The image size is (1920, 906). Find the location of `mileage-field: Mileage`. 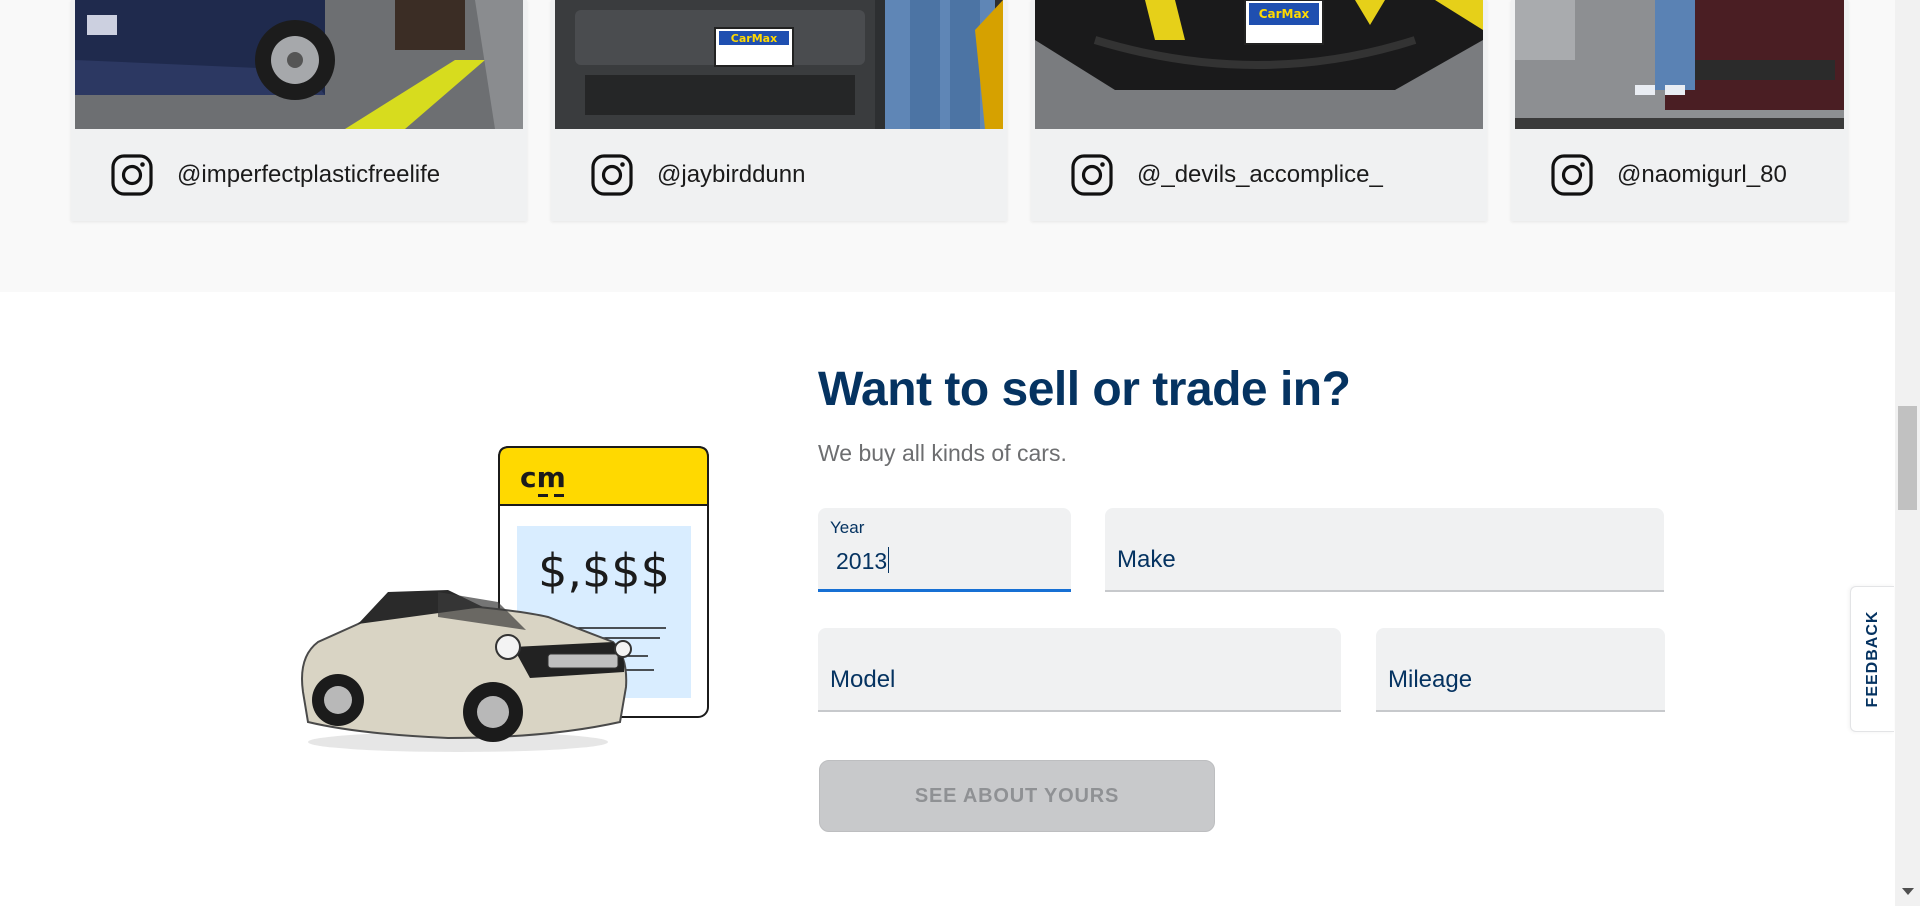

mileage-field: Mileage is located at coordinates (1520, 670).